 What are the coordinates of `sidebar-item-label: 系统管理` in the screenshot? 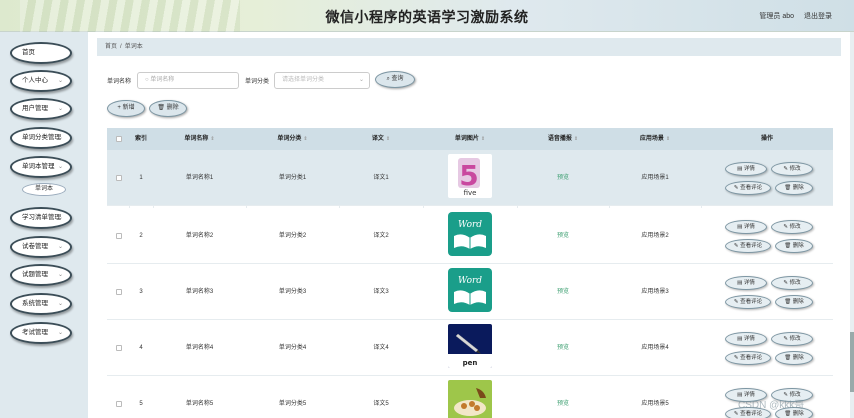 It's located at (35, 303).